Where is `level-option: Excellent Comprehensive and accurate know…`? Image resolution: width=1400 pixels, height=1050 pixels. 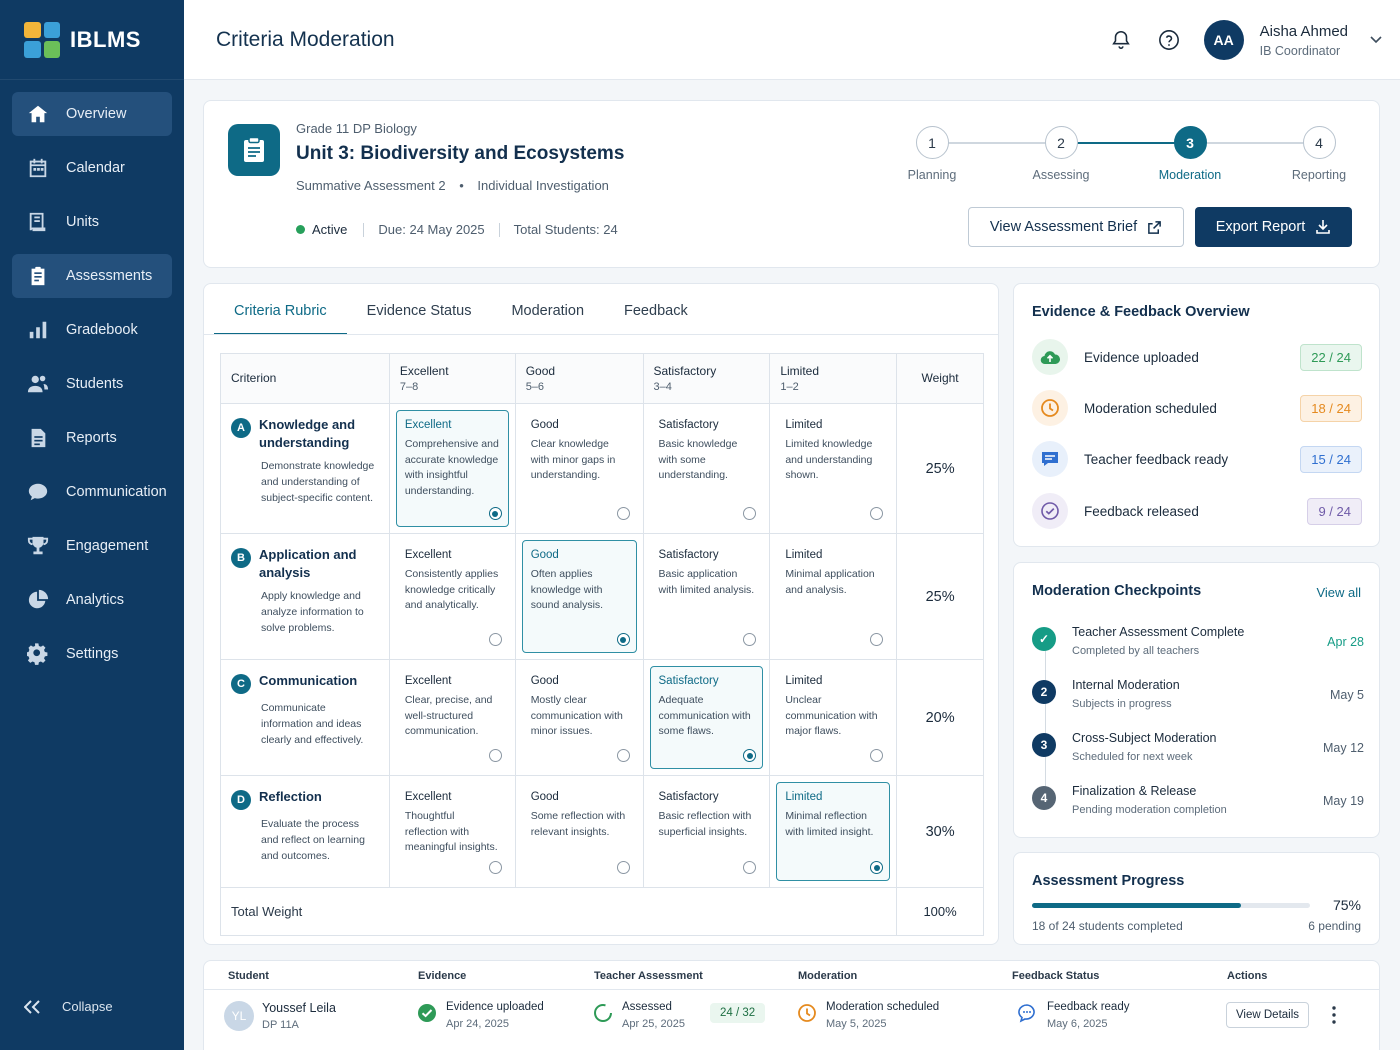 level-option: Excellent Comprehensive and accurate know… is located at coordinates (452, 468).